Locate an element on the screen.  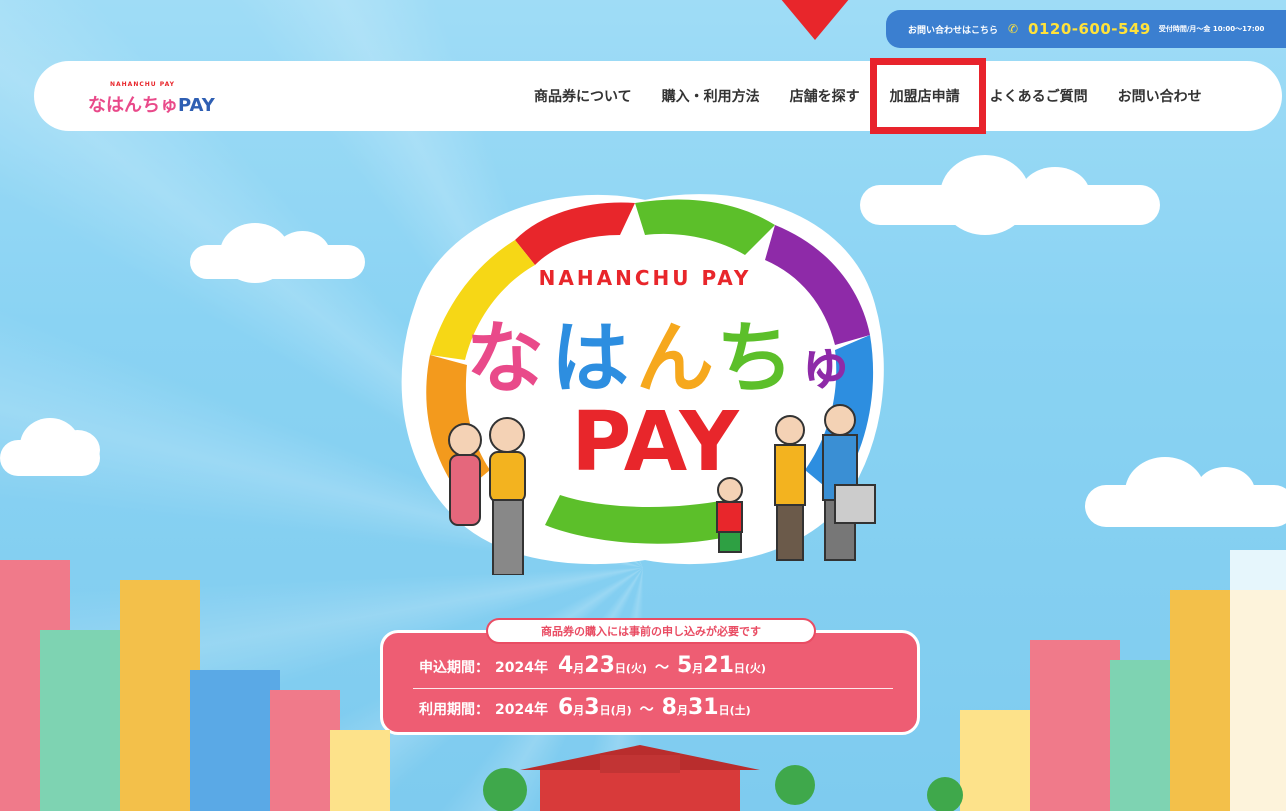
contact-label: お問い合わせはこちら is located at coordinates (953, 30).